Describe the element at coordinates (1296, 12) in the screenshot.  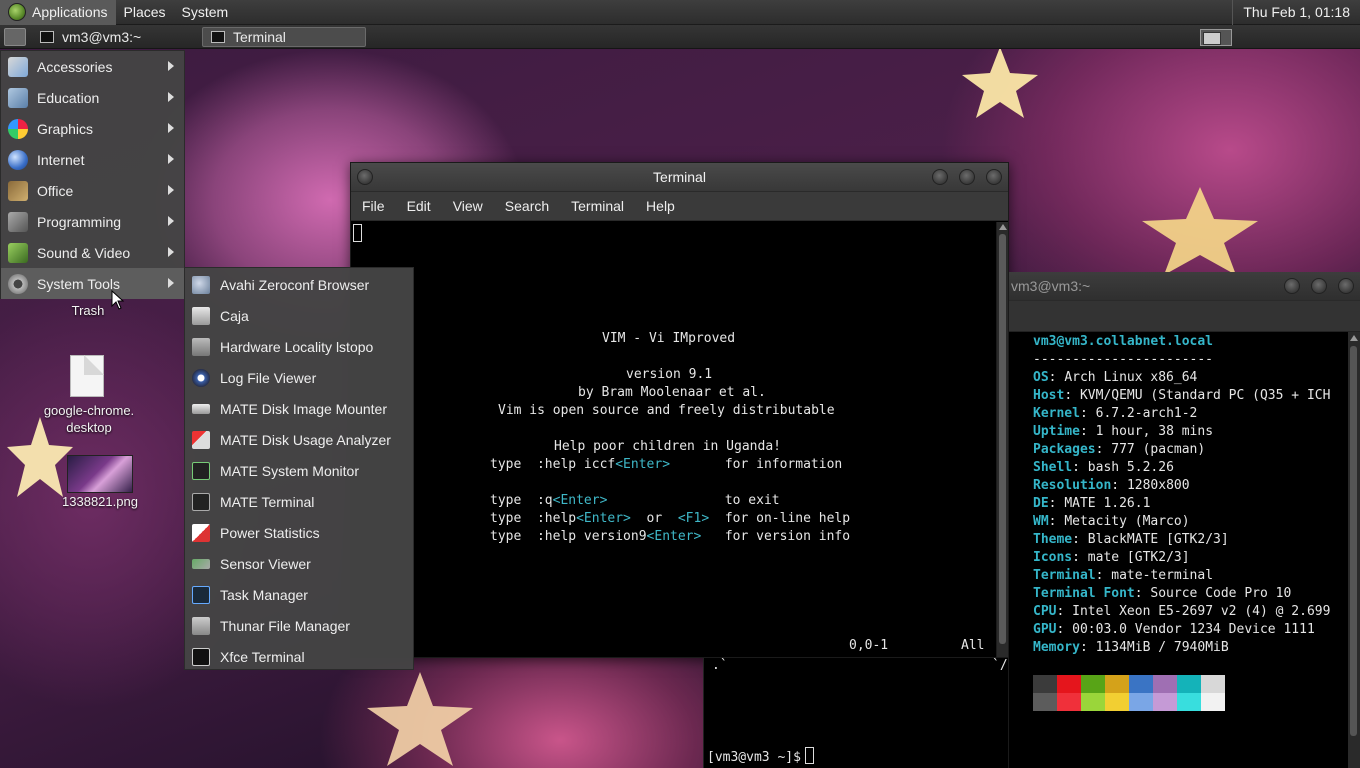
I see `clock: Thu Feb 1, 01:18` at that location.